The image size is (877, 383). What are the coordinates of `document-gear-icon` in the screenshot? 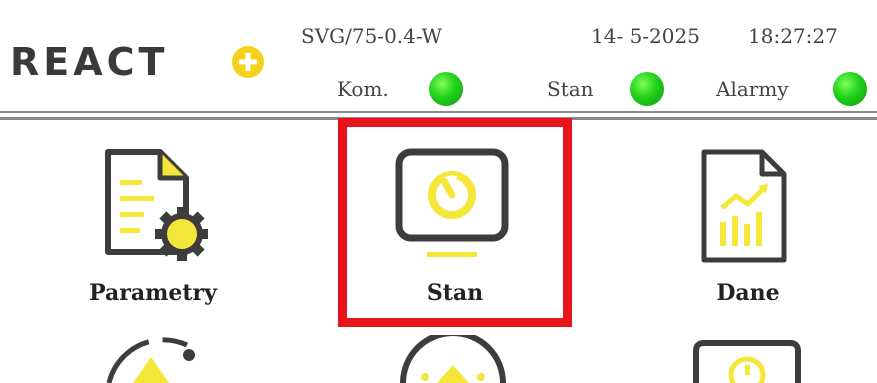 It's located at (156, 205).